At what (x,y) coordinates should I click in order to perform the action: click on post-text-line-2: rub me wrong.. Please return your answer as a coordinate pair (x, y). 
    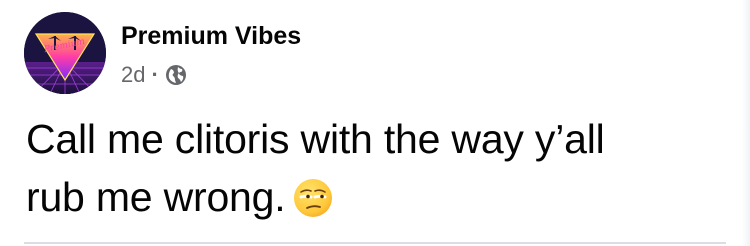
    Looking at the image, I should click on (156, 197).